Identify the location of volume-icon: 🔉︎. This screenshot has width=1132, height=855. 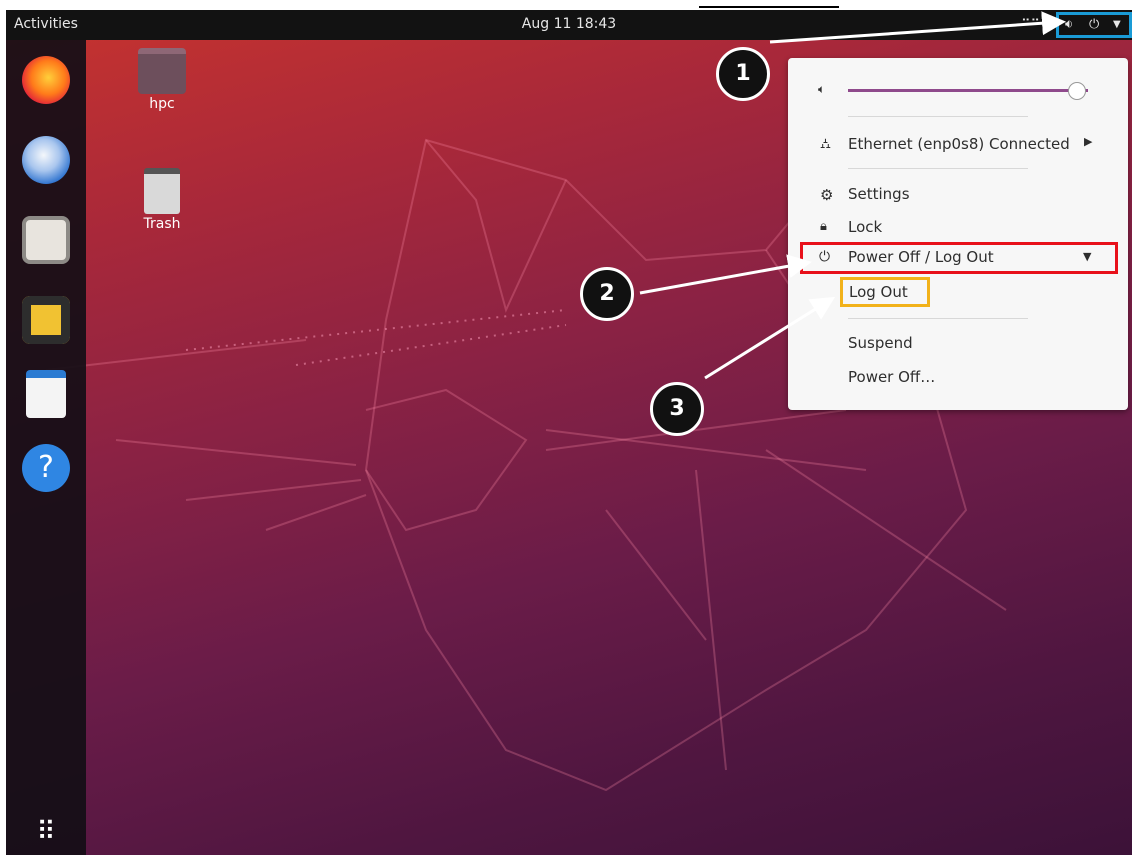
(1069, 24).